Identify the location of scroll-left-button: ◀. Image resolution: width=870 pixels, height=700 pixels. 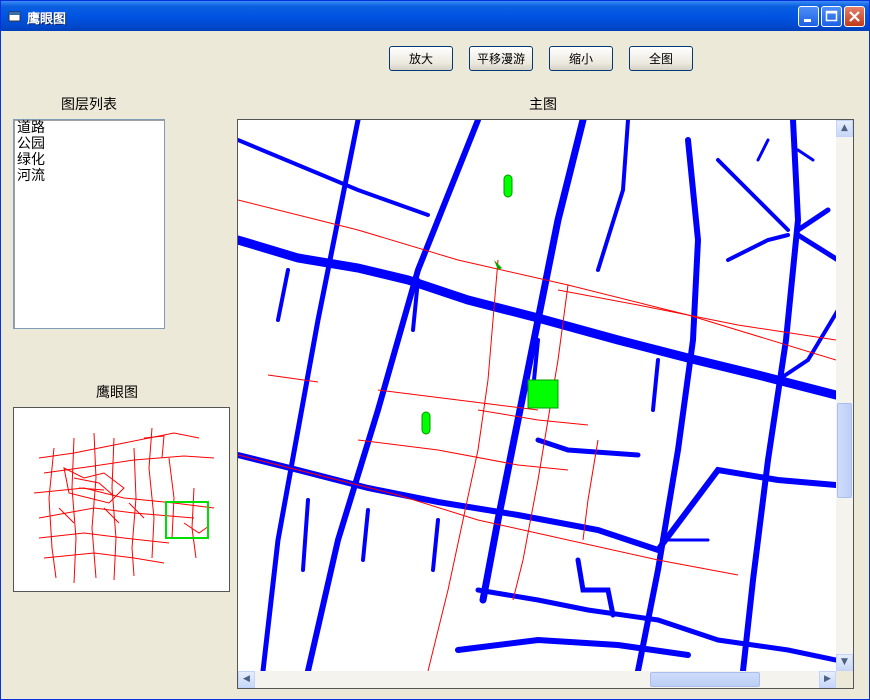
(246, 679).